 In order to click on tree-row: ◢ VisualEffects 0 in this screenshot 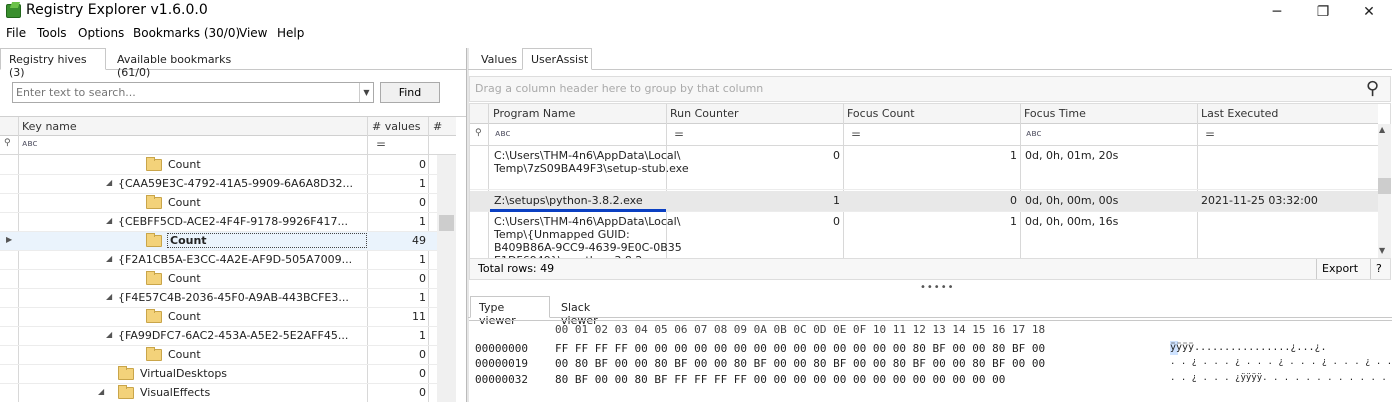, I will do `click(228, 393)`.